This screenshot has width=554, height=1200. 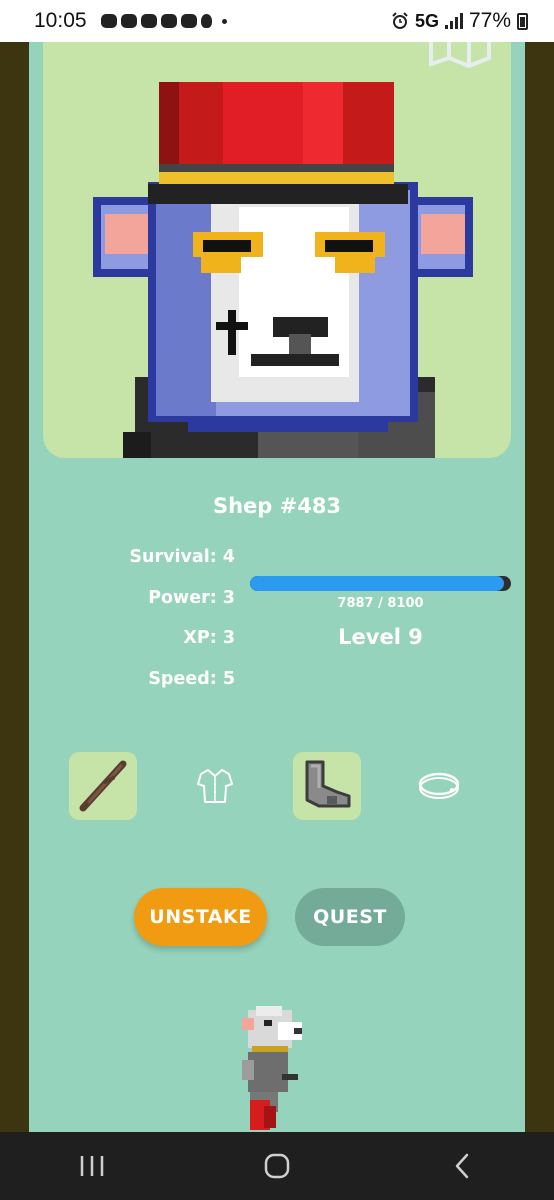 I want to click on sheep-sprite, so click(x=272, y=1068).